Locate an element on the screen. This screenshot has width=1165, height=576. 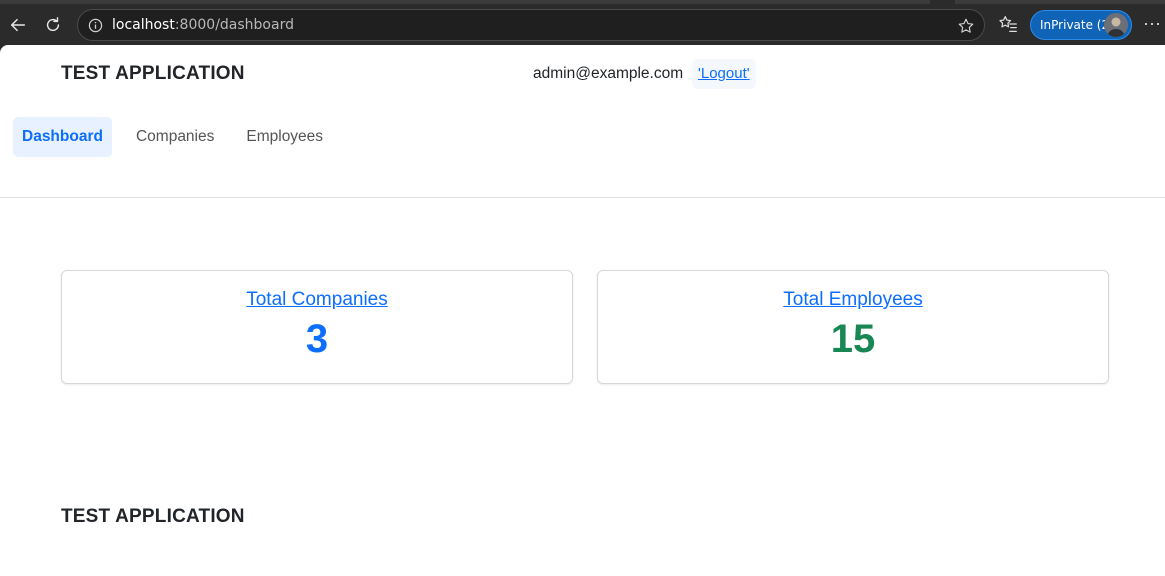
total-employees-count: 15 is located at coordinates (853, 339).